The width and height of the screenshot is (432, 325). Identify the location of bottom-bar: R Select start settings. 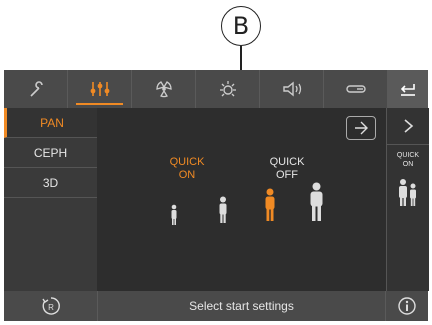
(216, 306).